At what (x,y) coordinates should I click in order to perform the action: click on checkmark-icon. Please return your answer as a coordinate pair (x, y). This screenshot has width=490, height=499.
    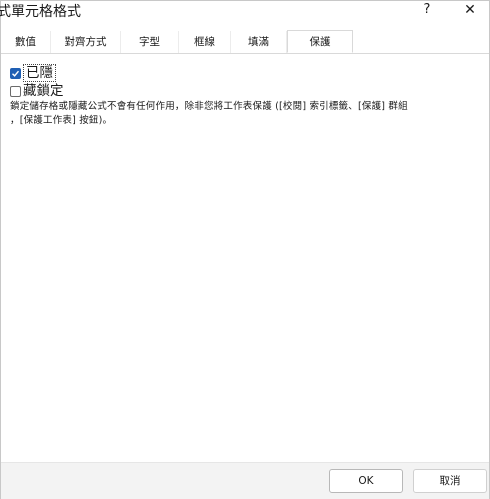
    Looking at the image, I should click on (16, 73).